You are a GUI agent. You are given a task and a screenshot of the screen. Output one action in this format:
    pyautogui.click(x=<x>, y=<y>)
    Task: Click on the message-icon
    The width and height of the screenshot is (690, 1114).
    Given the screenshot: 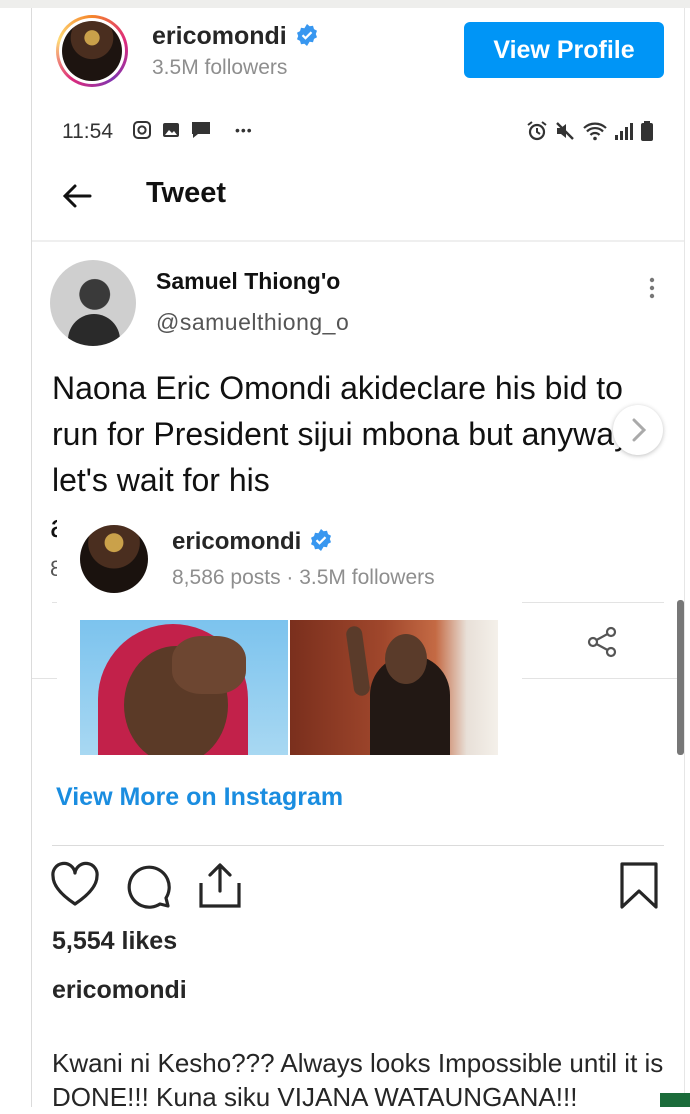 What is the action you would take?
    pyautogui.click(x=201, y=130)
    